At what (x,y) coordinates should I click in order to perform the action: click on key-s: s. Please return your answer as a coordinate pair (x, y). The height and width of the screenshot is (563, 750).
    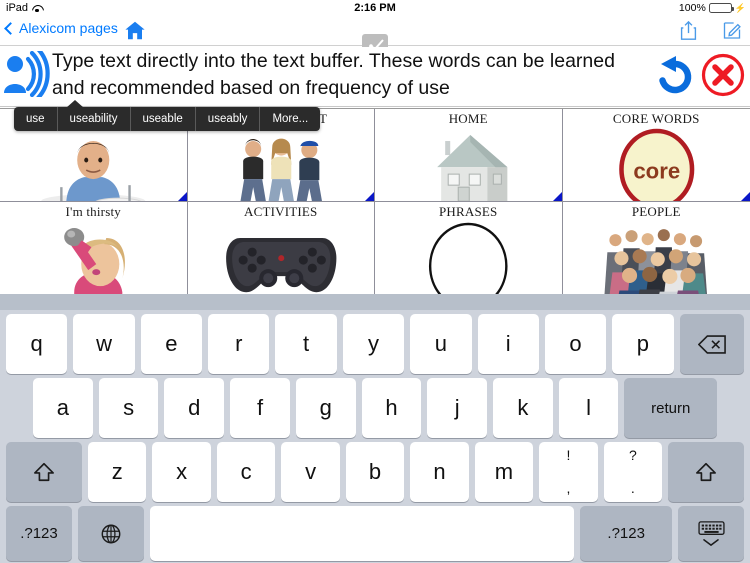
    Looking at the image, I should click on (128, 408).